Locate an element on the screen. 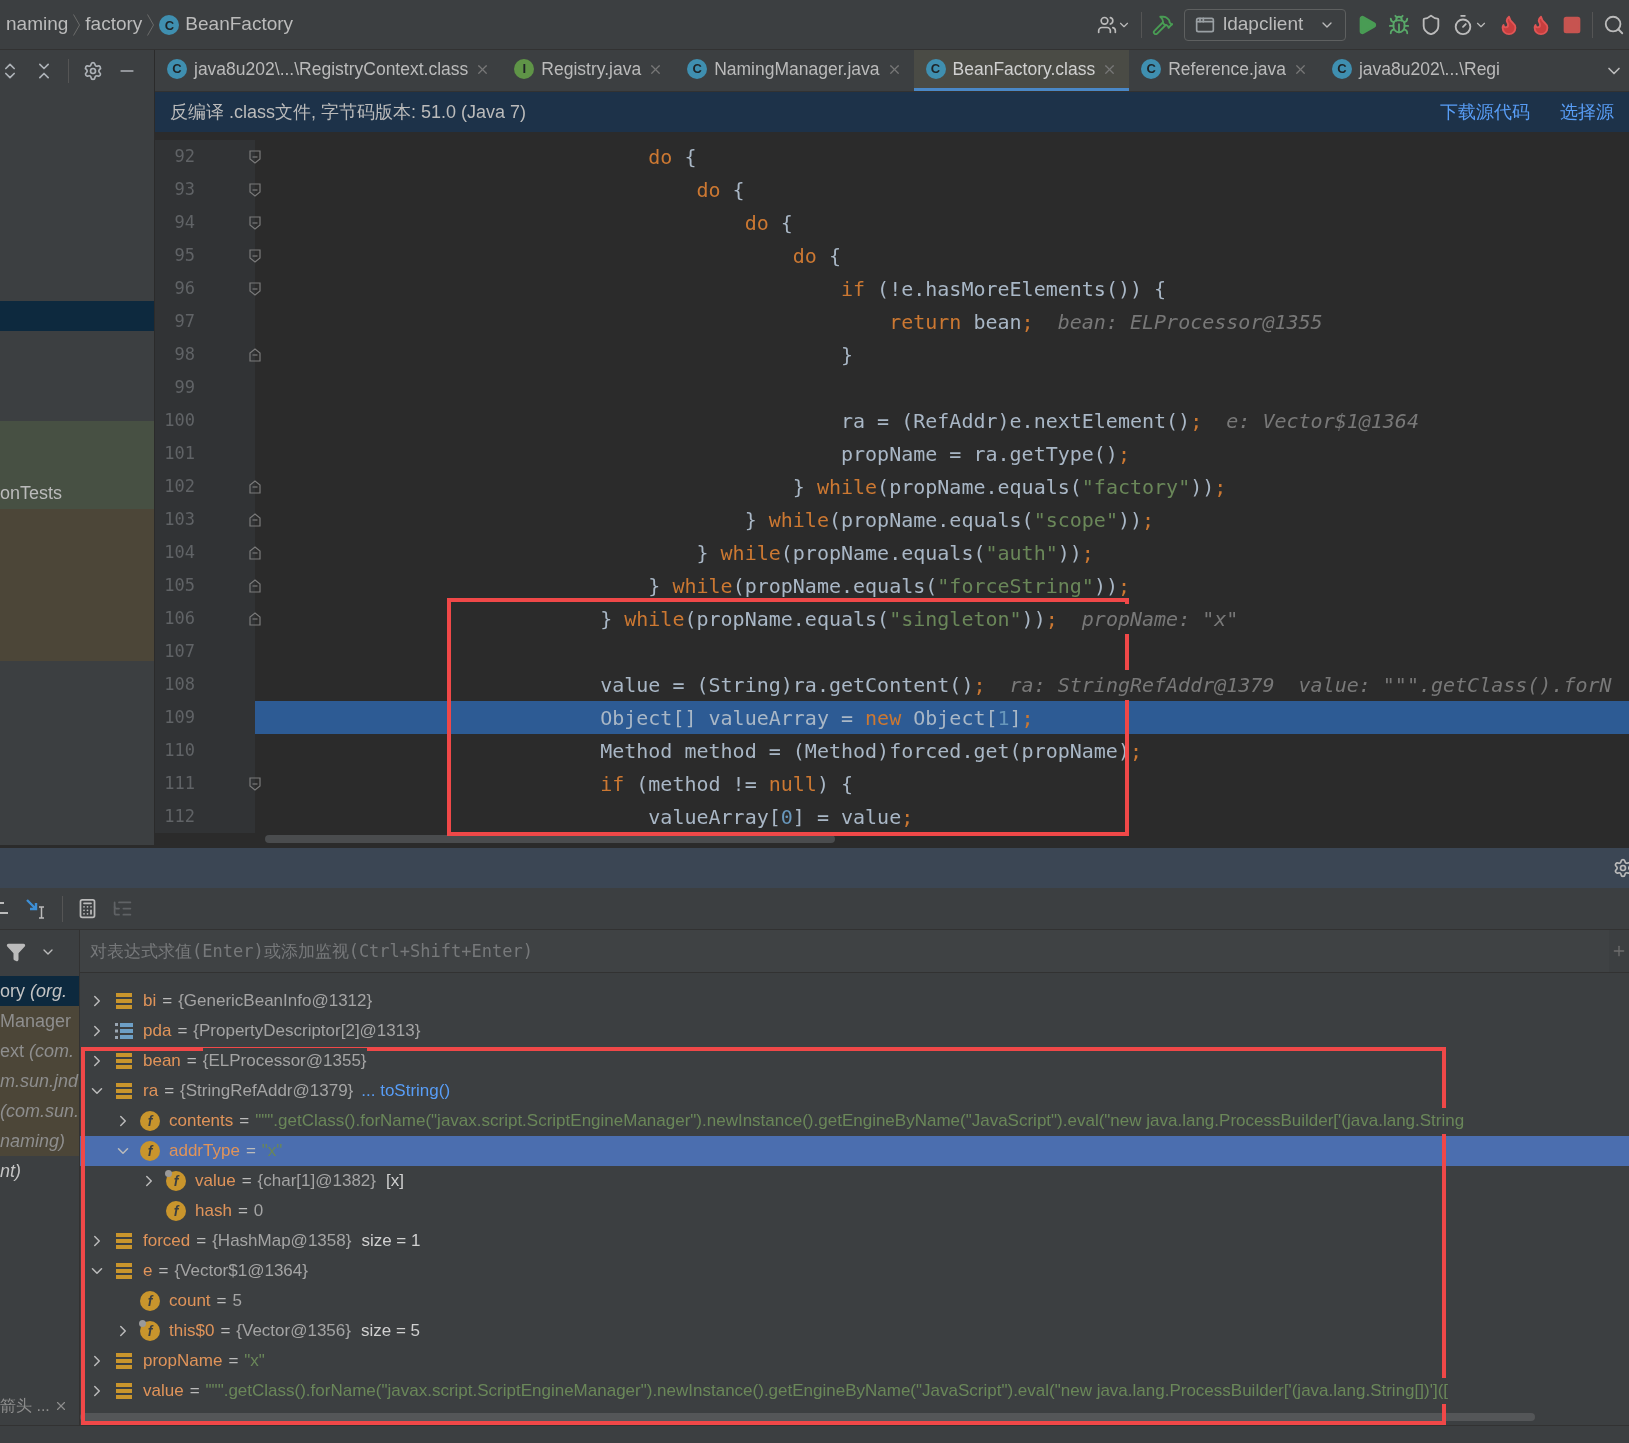  code-line: ra = (RefAddr)e.nextElement(); is located at coordinates (1021, 421).